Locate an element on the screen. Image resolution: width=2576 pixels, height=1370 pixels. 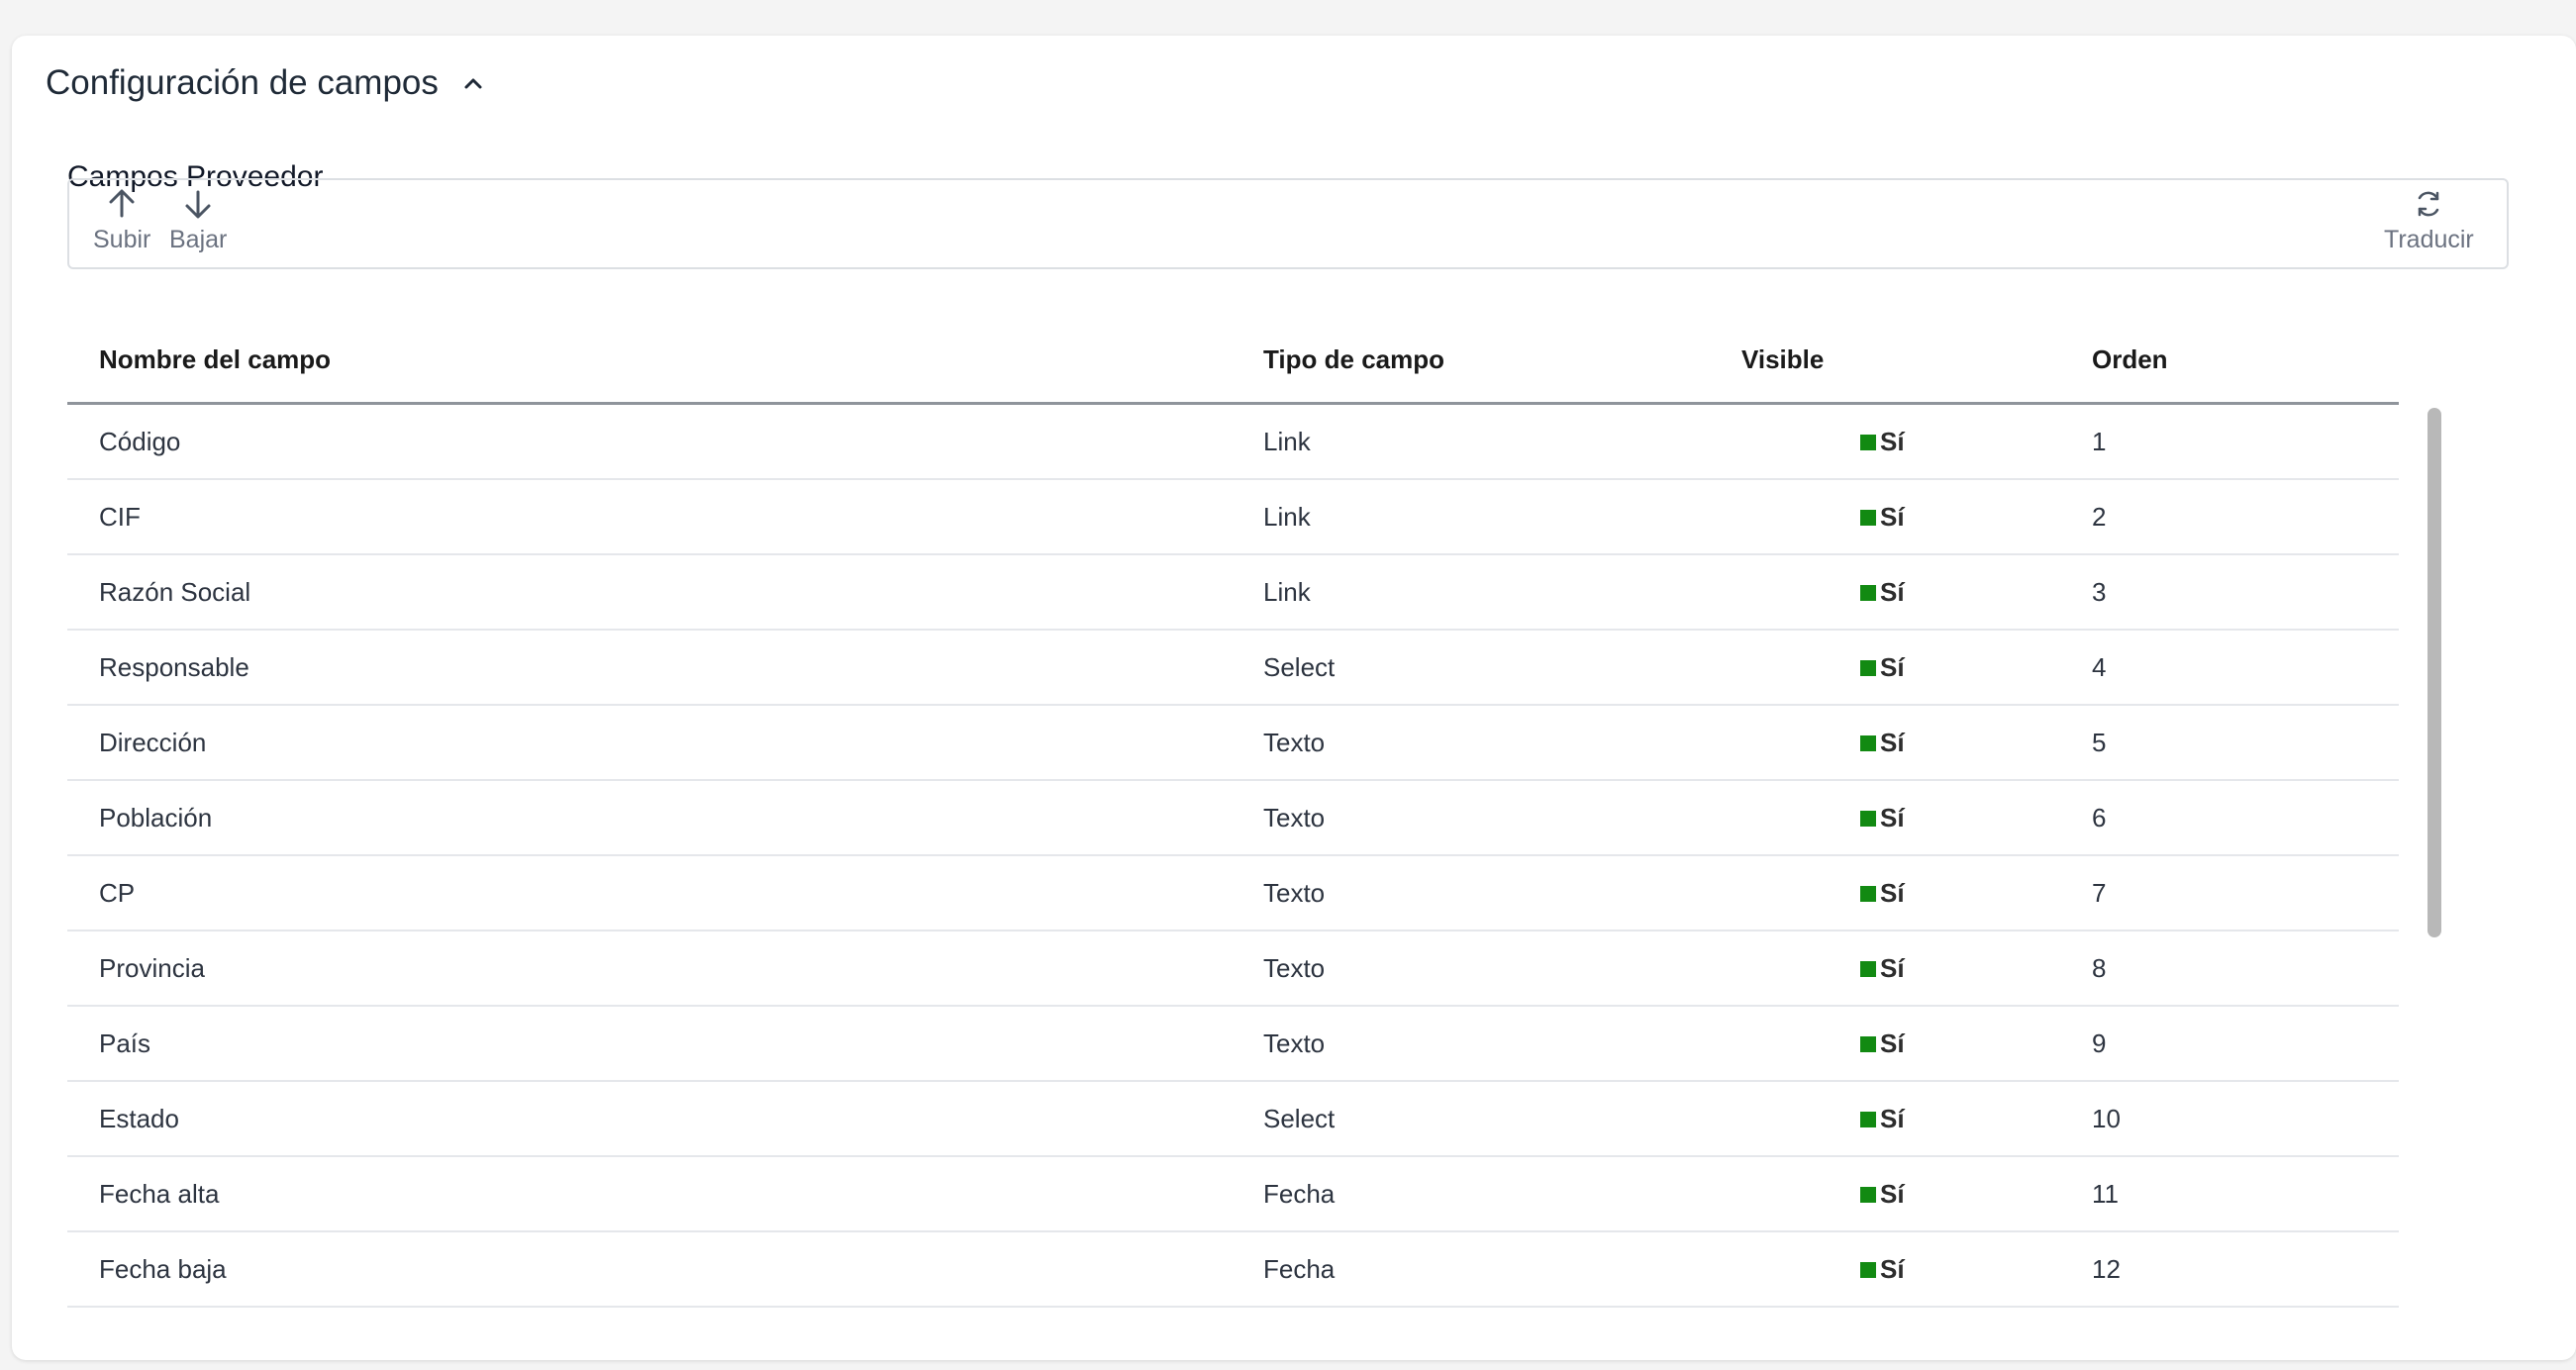
table-row: Población Texto Sí 6 is located at coordinates (1233, 818).